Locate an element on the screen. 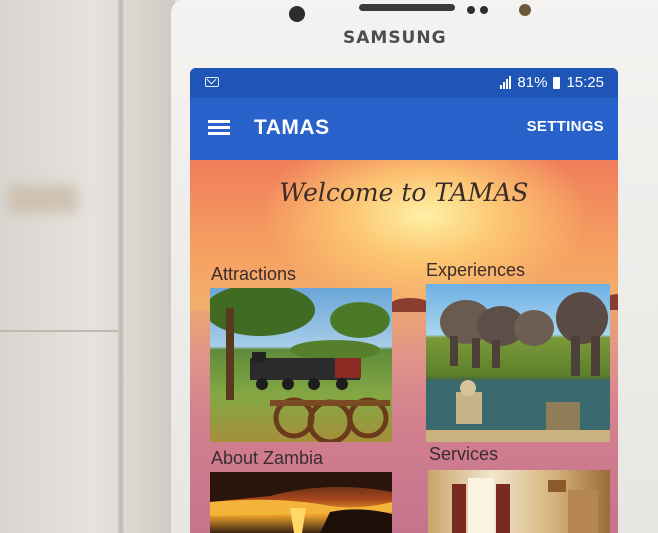  case-smudge is located at coordinates (43, 199).